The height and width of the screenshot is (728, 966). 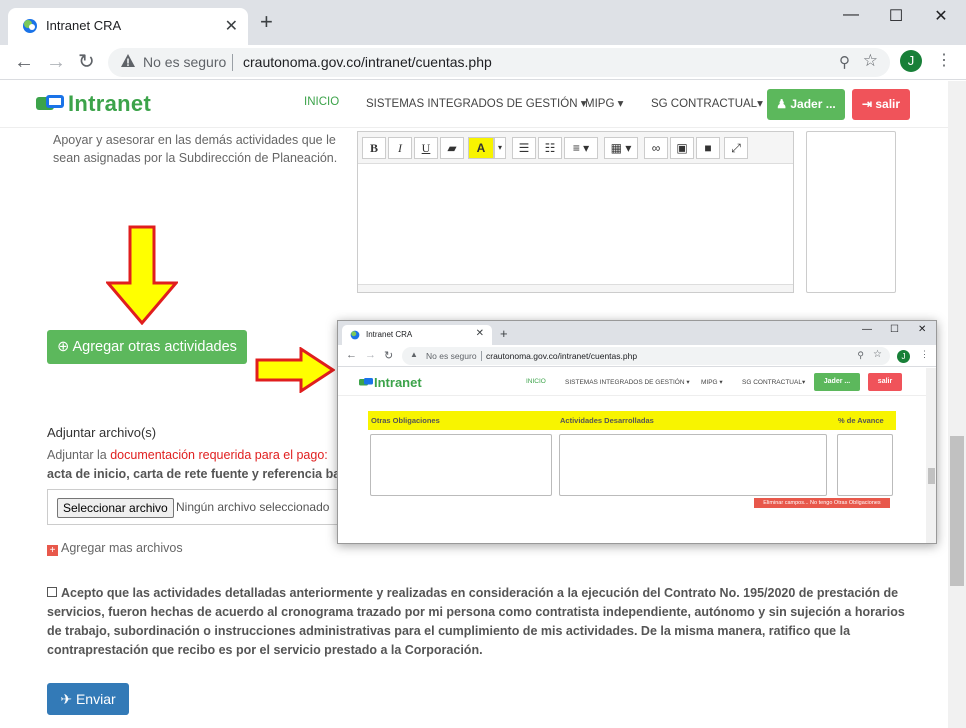 I want to click on nav-inicio: INICIO, so click(x=321, y=102).